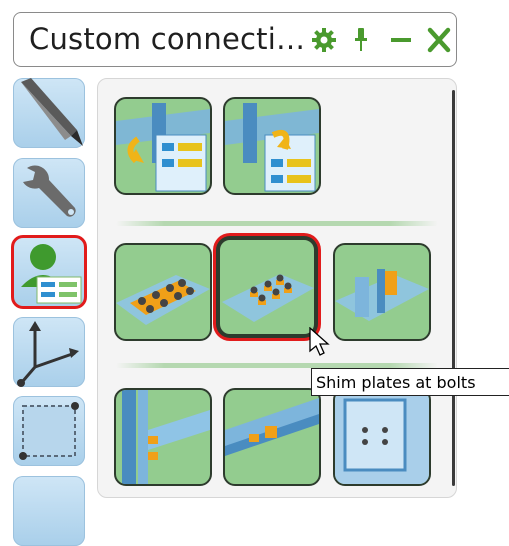 This screenshot has width=509, height=546. Describe the element at coordinates (320, 343) in the screenshot. I see `mouse-cursor-icon` at that location.